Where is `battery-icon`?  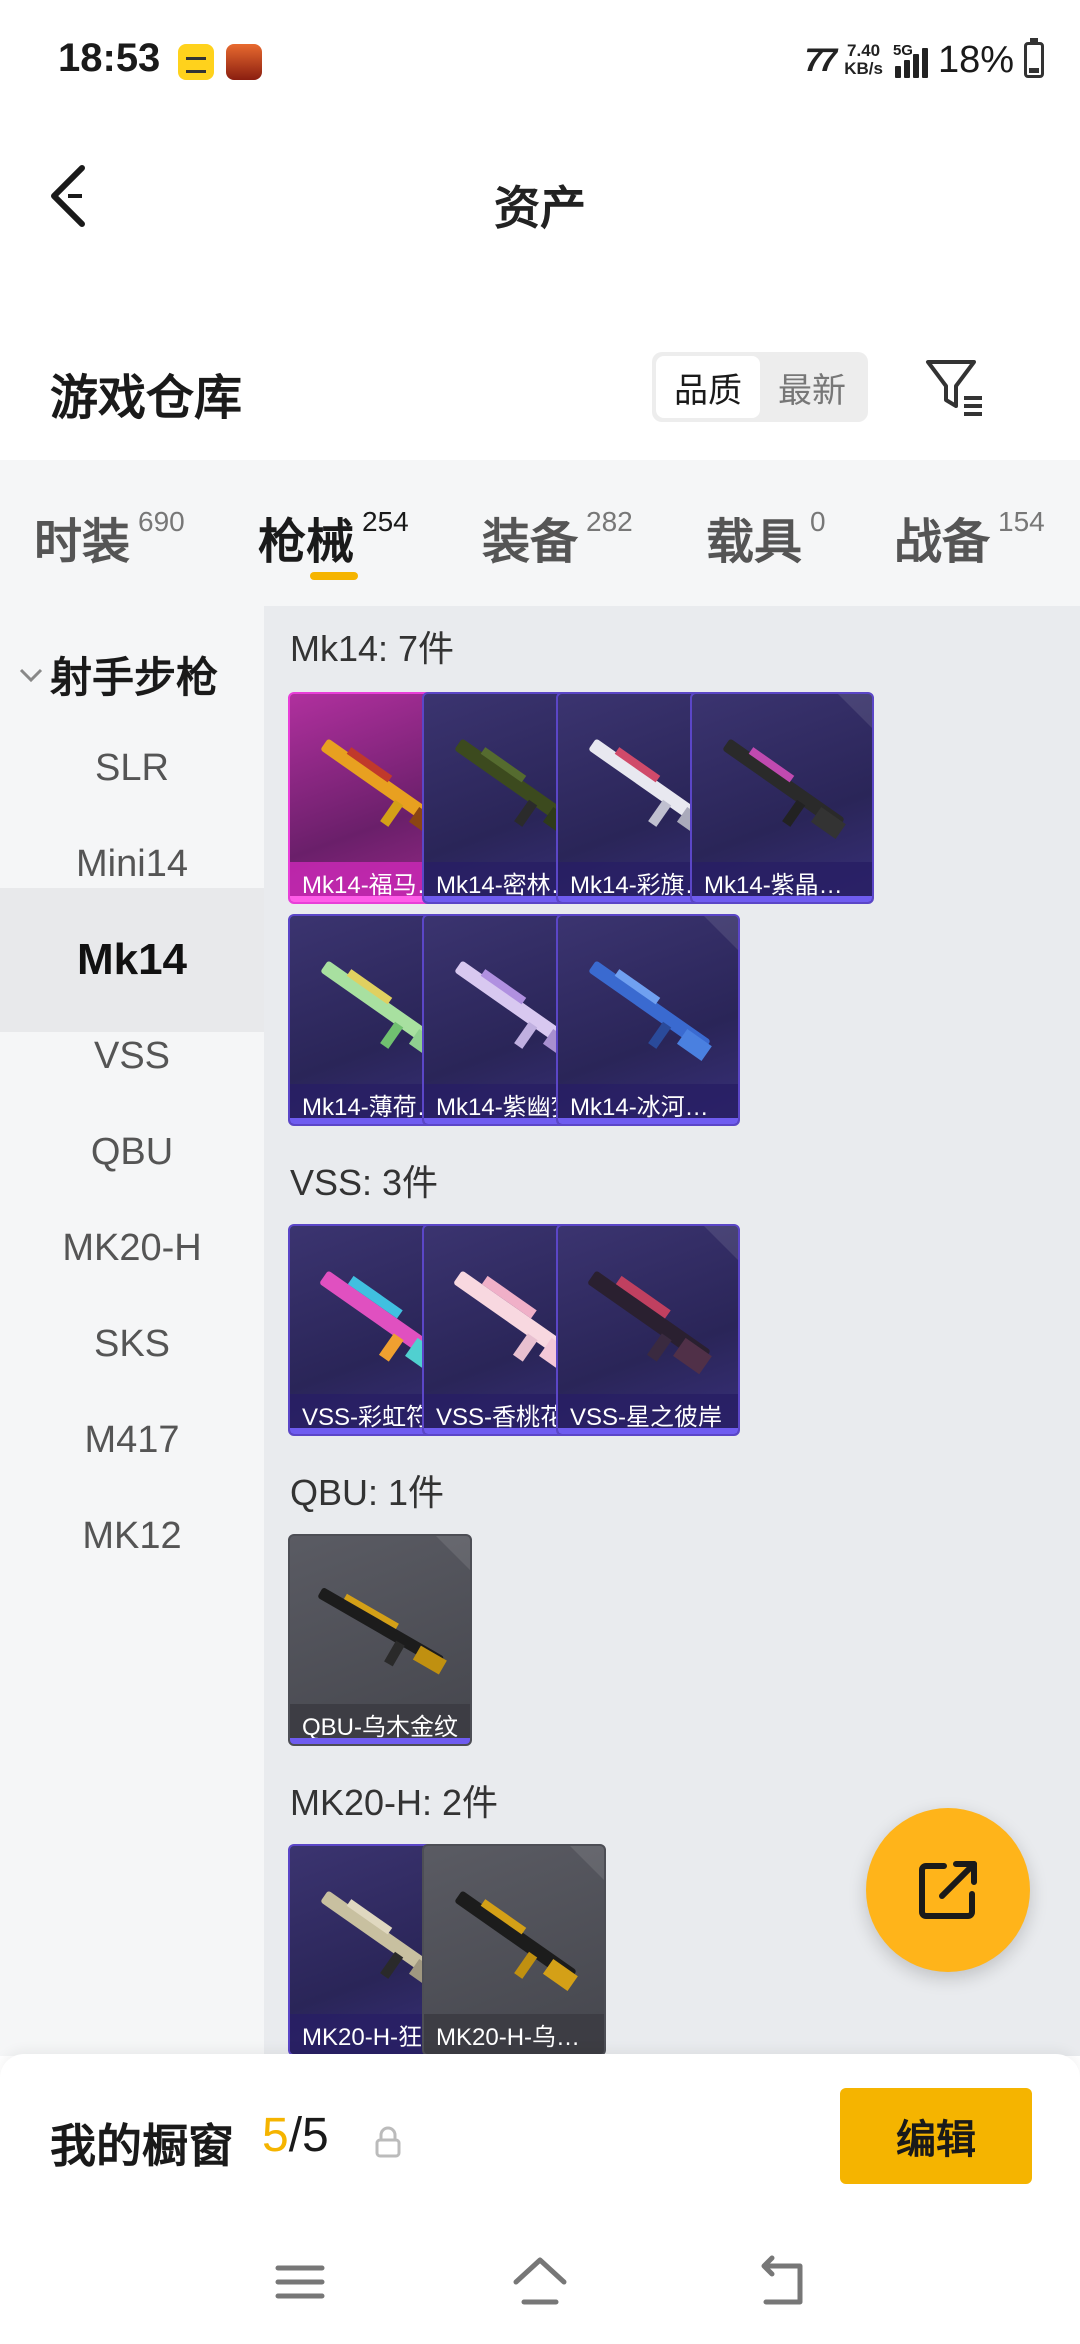 battery-icon is located at coordinates (1034, 58).